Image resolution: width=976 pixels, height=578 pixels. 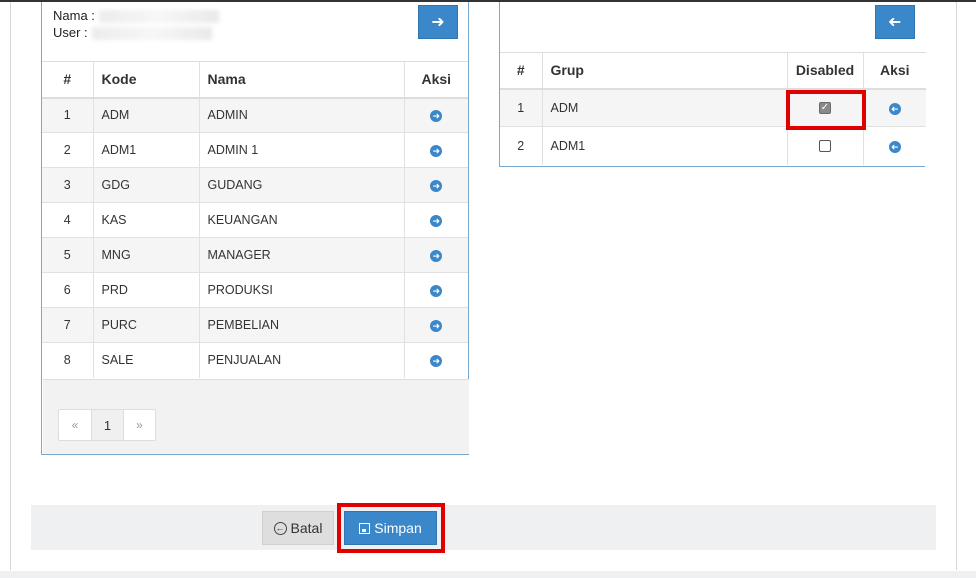 I want to click on table-row: 2 ADM1 ➜, so click(x=713, y=145).